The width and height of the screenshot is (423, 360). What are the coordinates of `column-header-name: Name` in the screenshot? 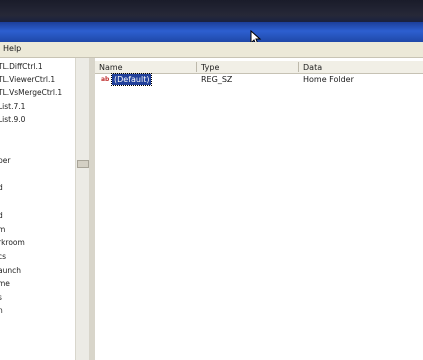 It's located at (111, 67).